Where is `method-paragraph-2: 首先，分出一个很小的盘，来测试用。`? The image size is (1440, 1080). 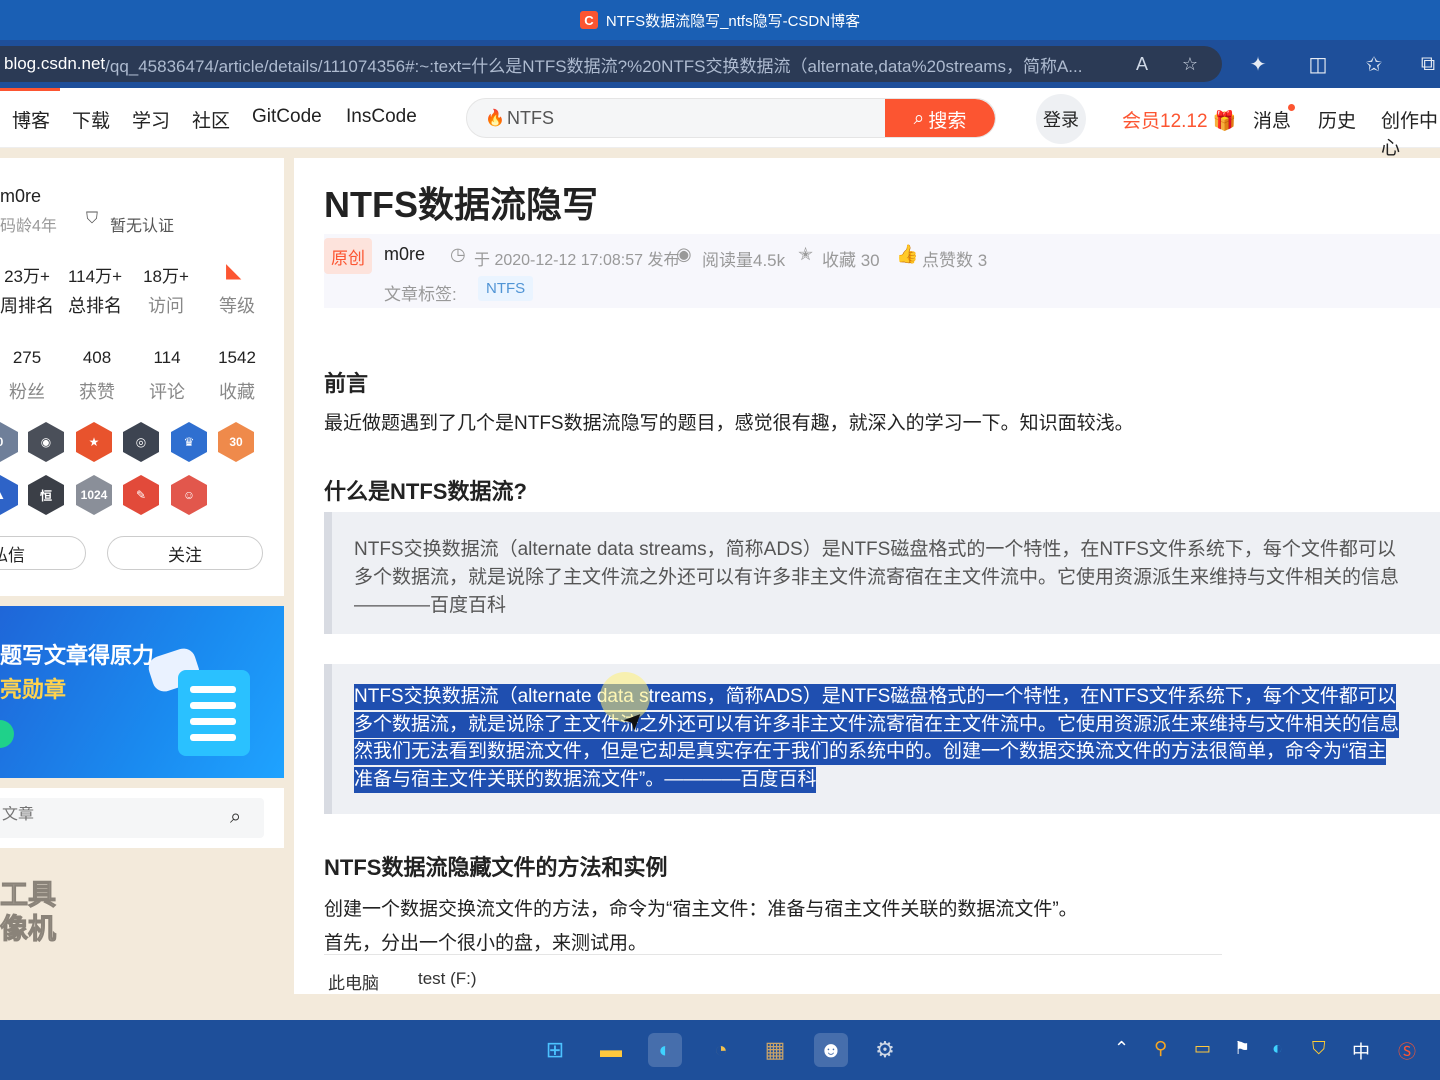
method-paragraph-2: 首先，分出一个很小的盘，来测试用。 is located at coordinates (486, 943).